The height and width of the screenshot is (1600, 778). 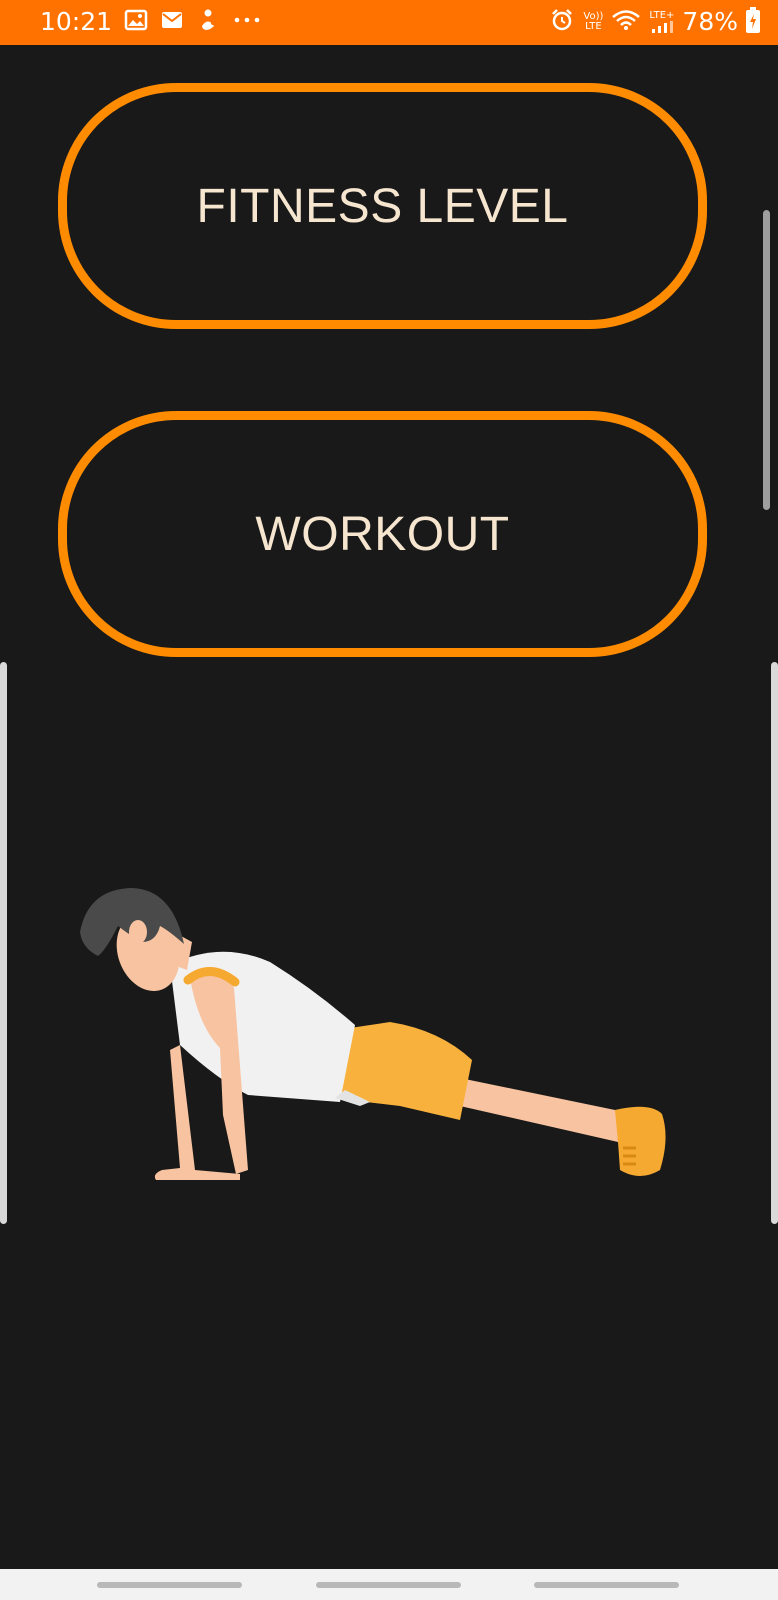 What do you see at coordinates (172, 22) in the screenshot?
I see `mail-icon` at bounding box center [172, 22].